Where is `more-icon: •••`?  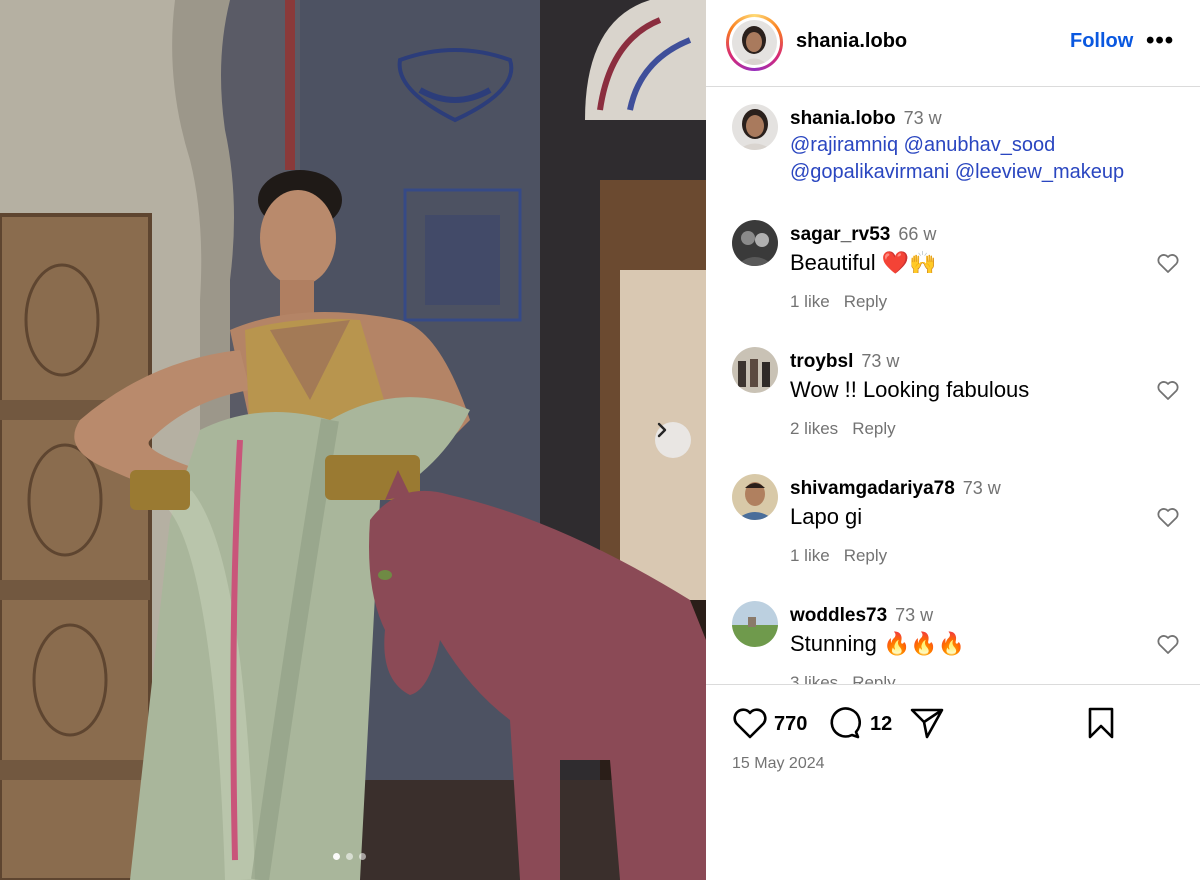
more-icon: ••• is located at coordinates (1160, 41).